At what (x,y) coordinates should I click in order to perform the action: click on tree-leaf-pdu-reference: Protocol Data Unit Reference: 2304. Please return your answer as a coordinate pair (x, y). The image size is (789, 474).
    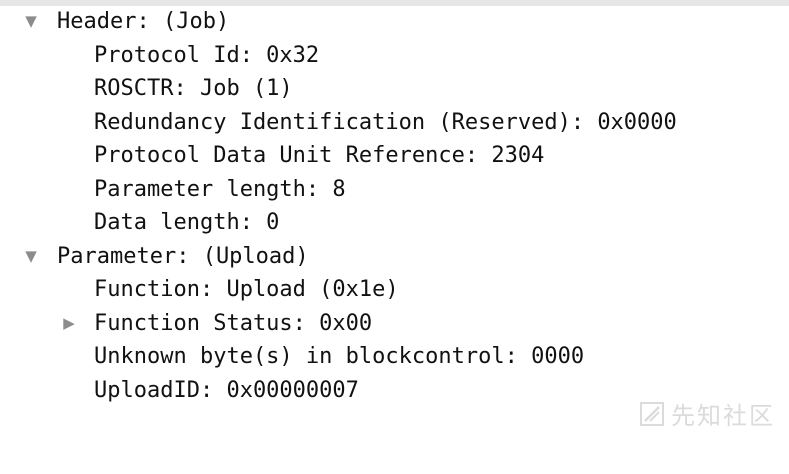
    Looking at the image, I should click on (394, 156).